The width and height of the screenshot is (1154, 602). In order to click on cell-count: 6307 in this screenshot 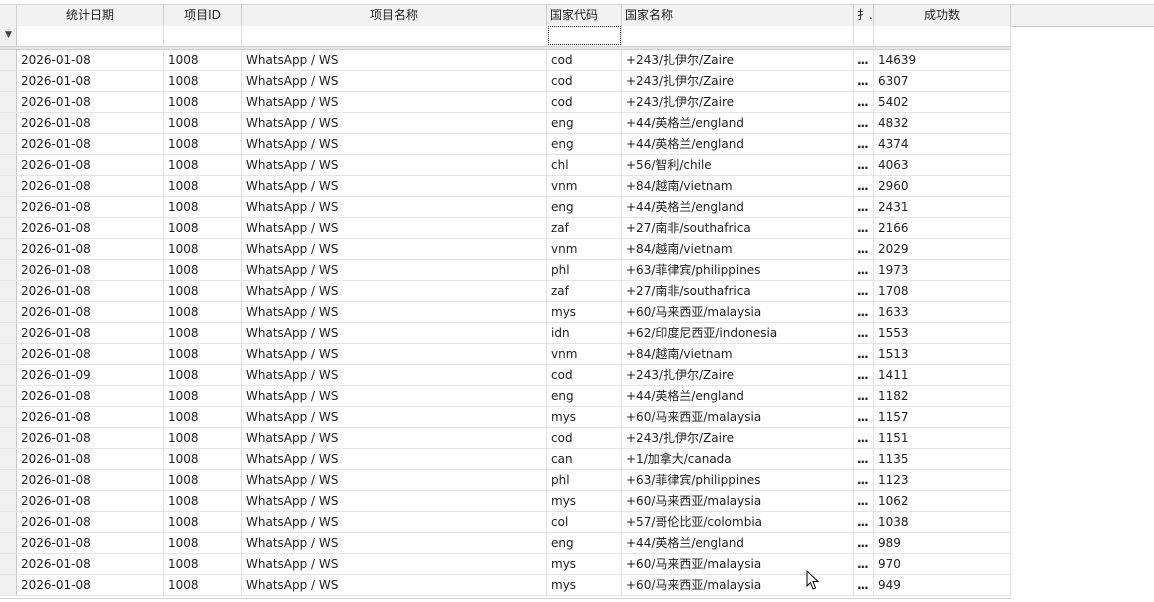, I will do `click(942, 81)`.